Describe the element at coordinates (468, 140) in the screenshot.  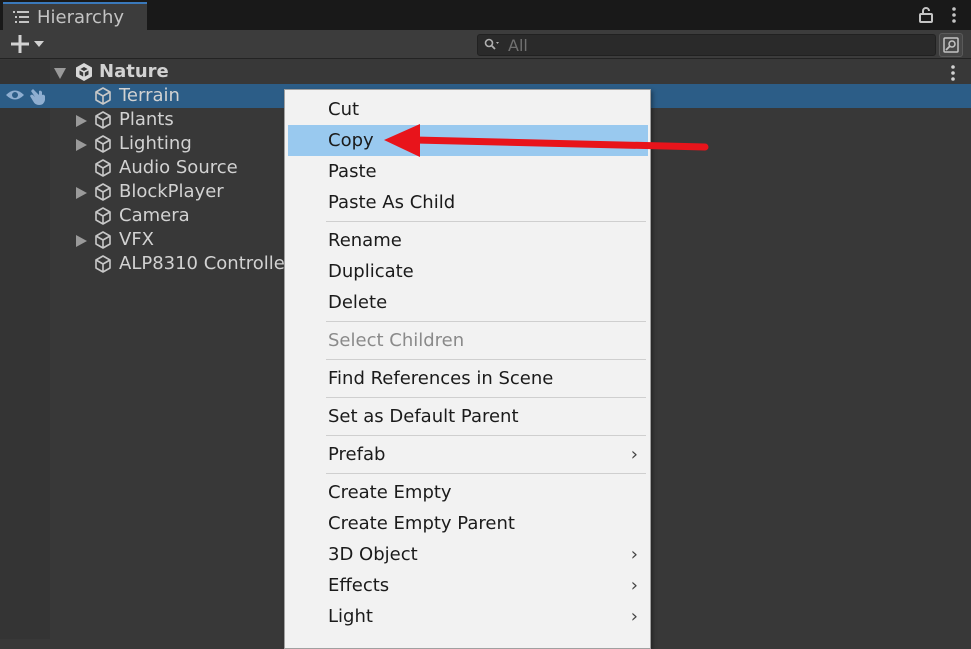
I see `menu-item-copy: Copy` at that location.